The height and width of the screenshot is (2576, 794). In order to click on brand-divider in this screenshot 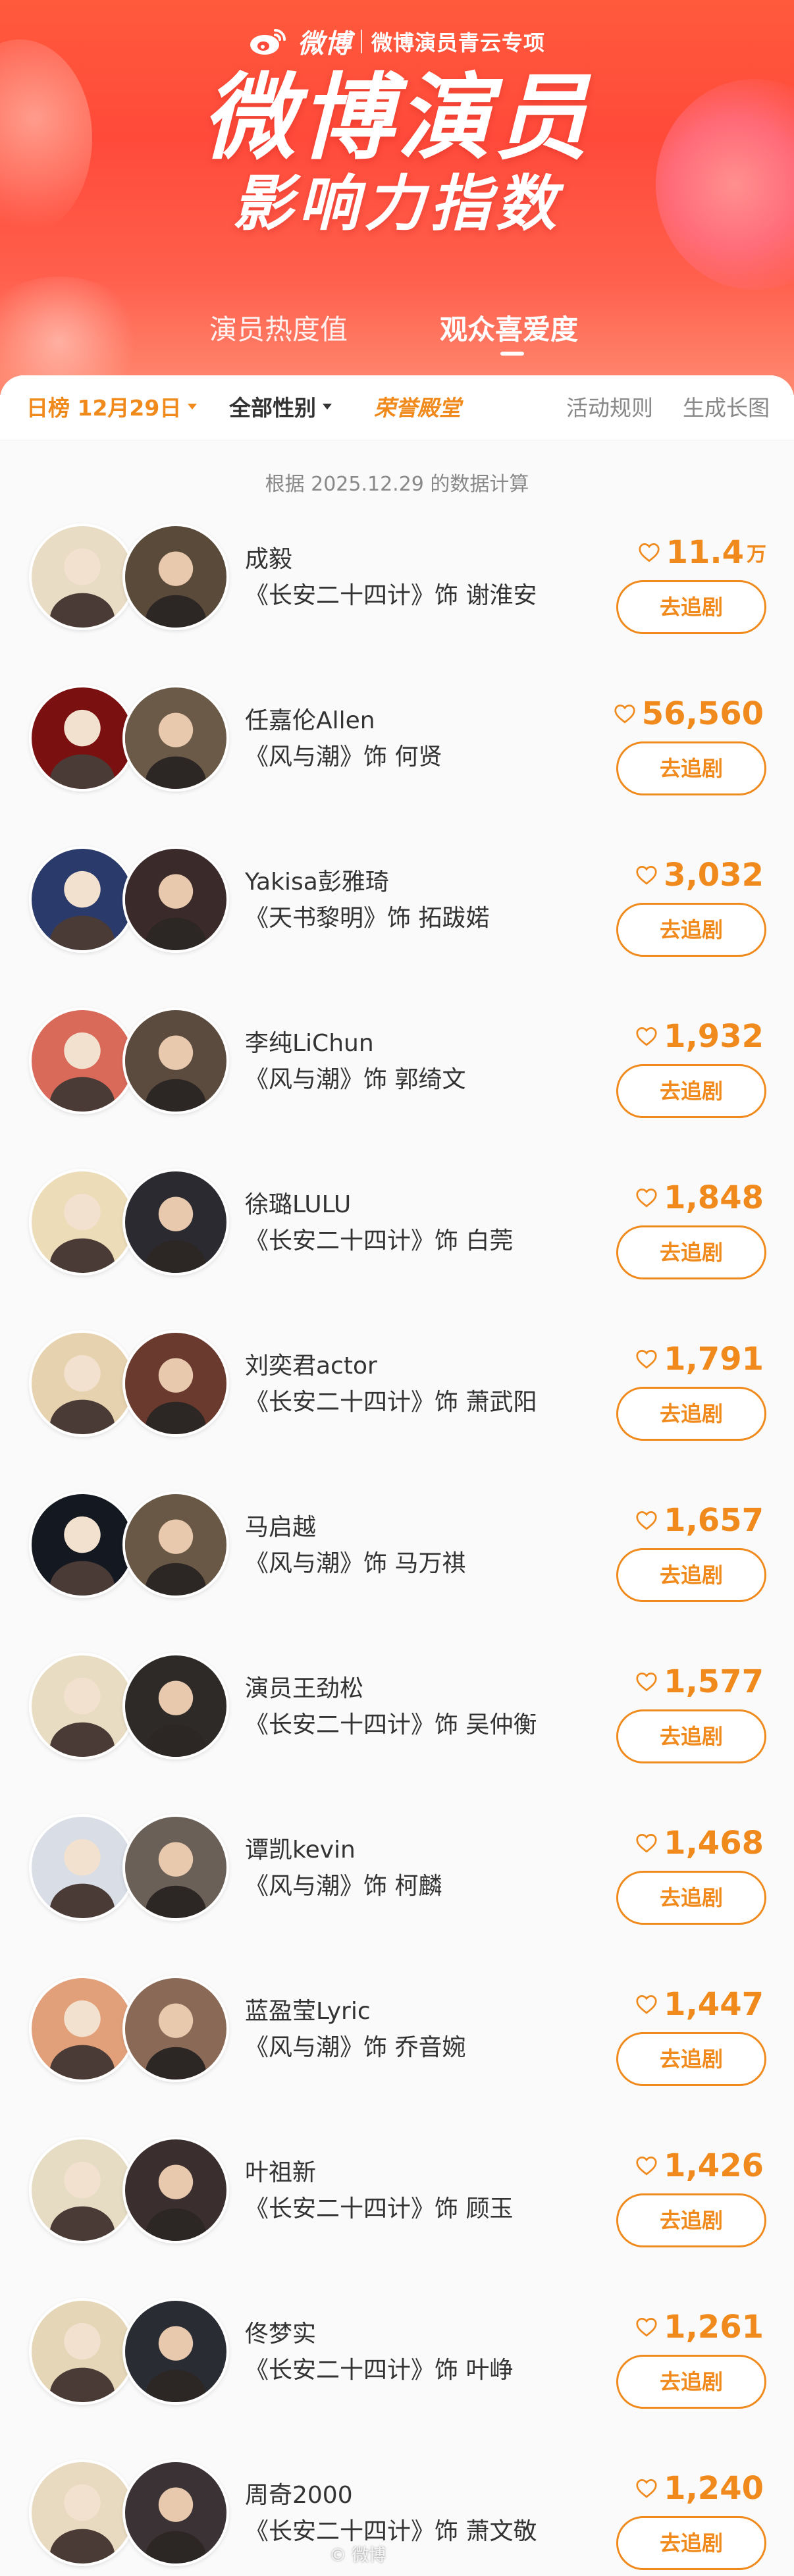, I will do `click(361, 41)`.